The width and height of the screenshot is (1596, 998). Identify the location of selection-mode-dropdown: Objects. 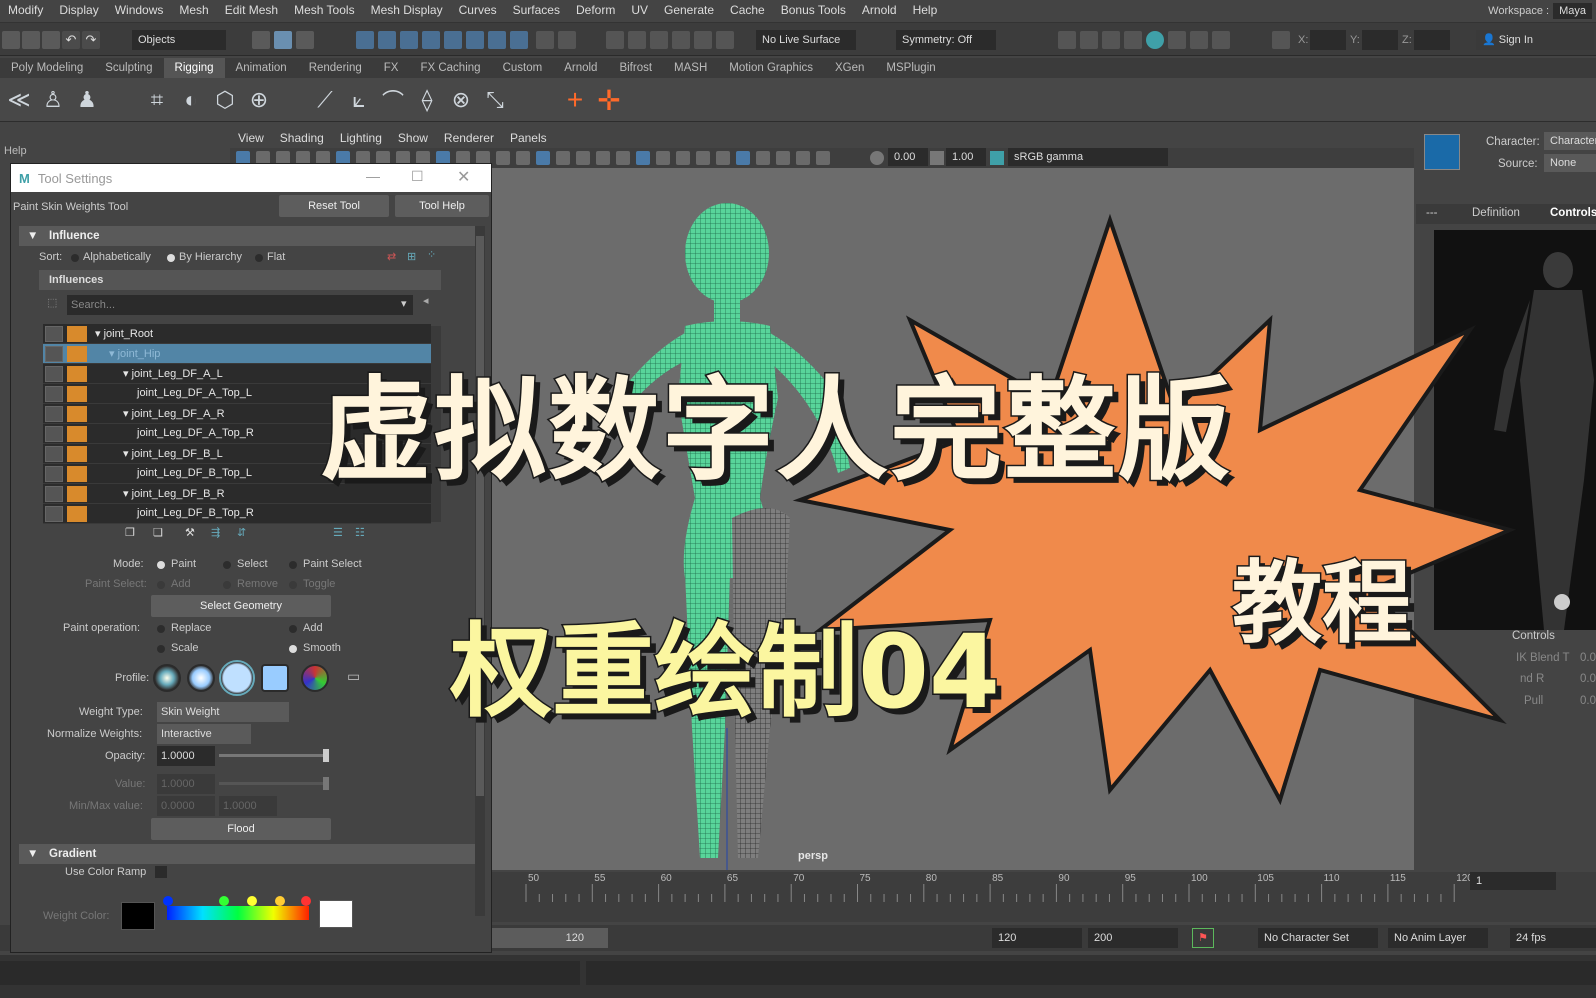
(179, 40).